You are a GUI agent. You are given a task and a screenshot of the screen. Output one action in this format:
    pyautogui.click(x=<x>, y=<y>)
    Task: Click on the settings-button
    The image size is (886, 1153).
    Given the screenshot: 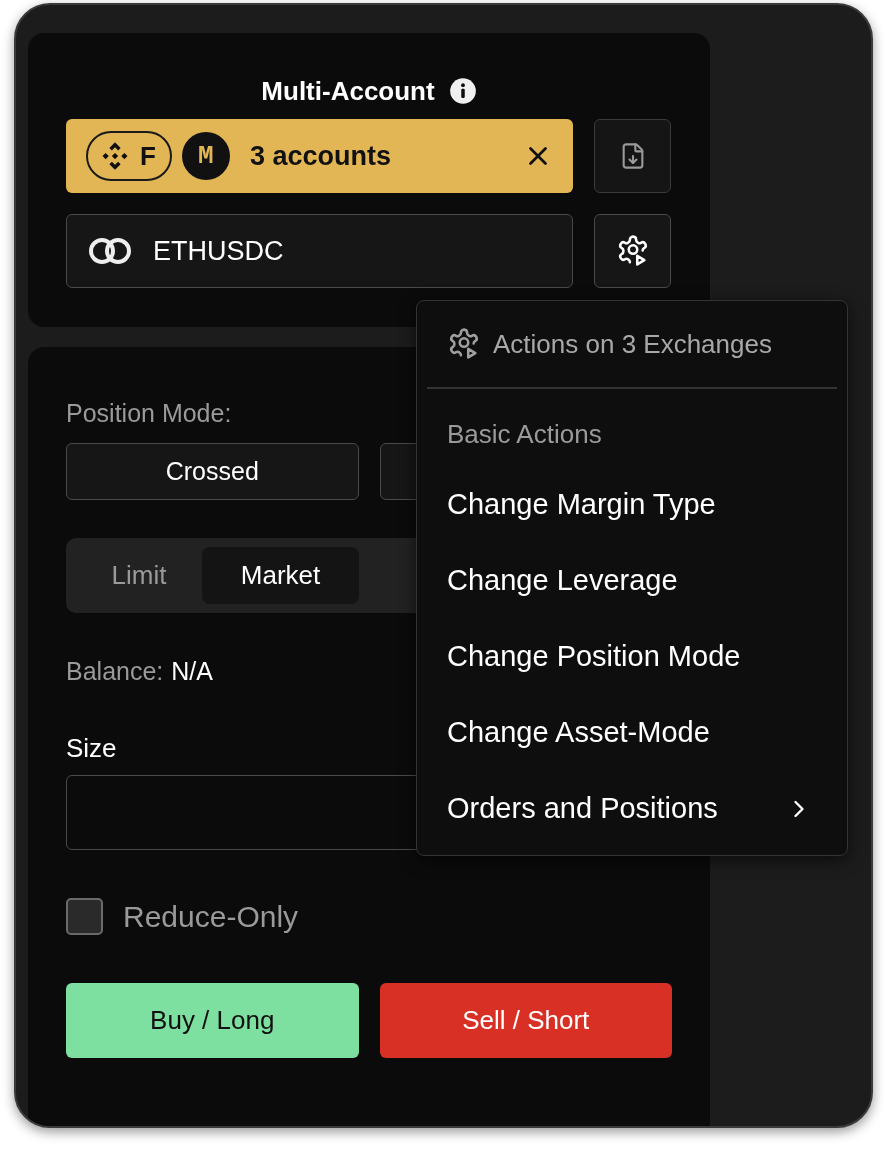 What is the action you would take?
    pyautogui.click(x=632, y=251)
    